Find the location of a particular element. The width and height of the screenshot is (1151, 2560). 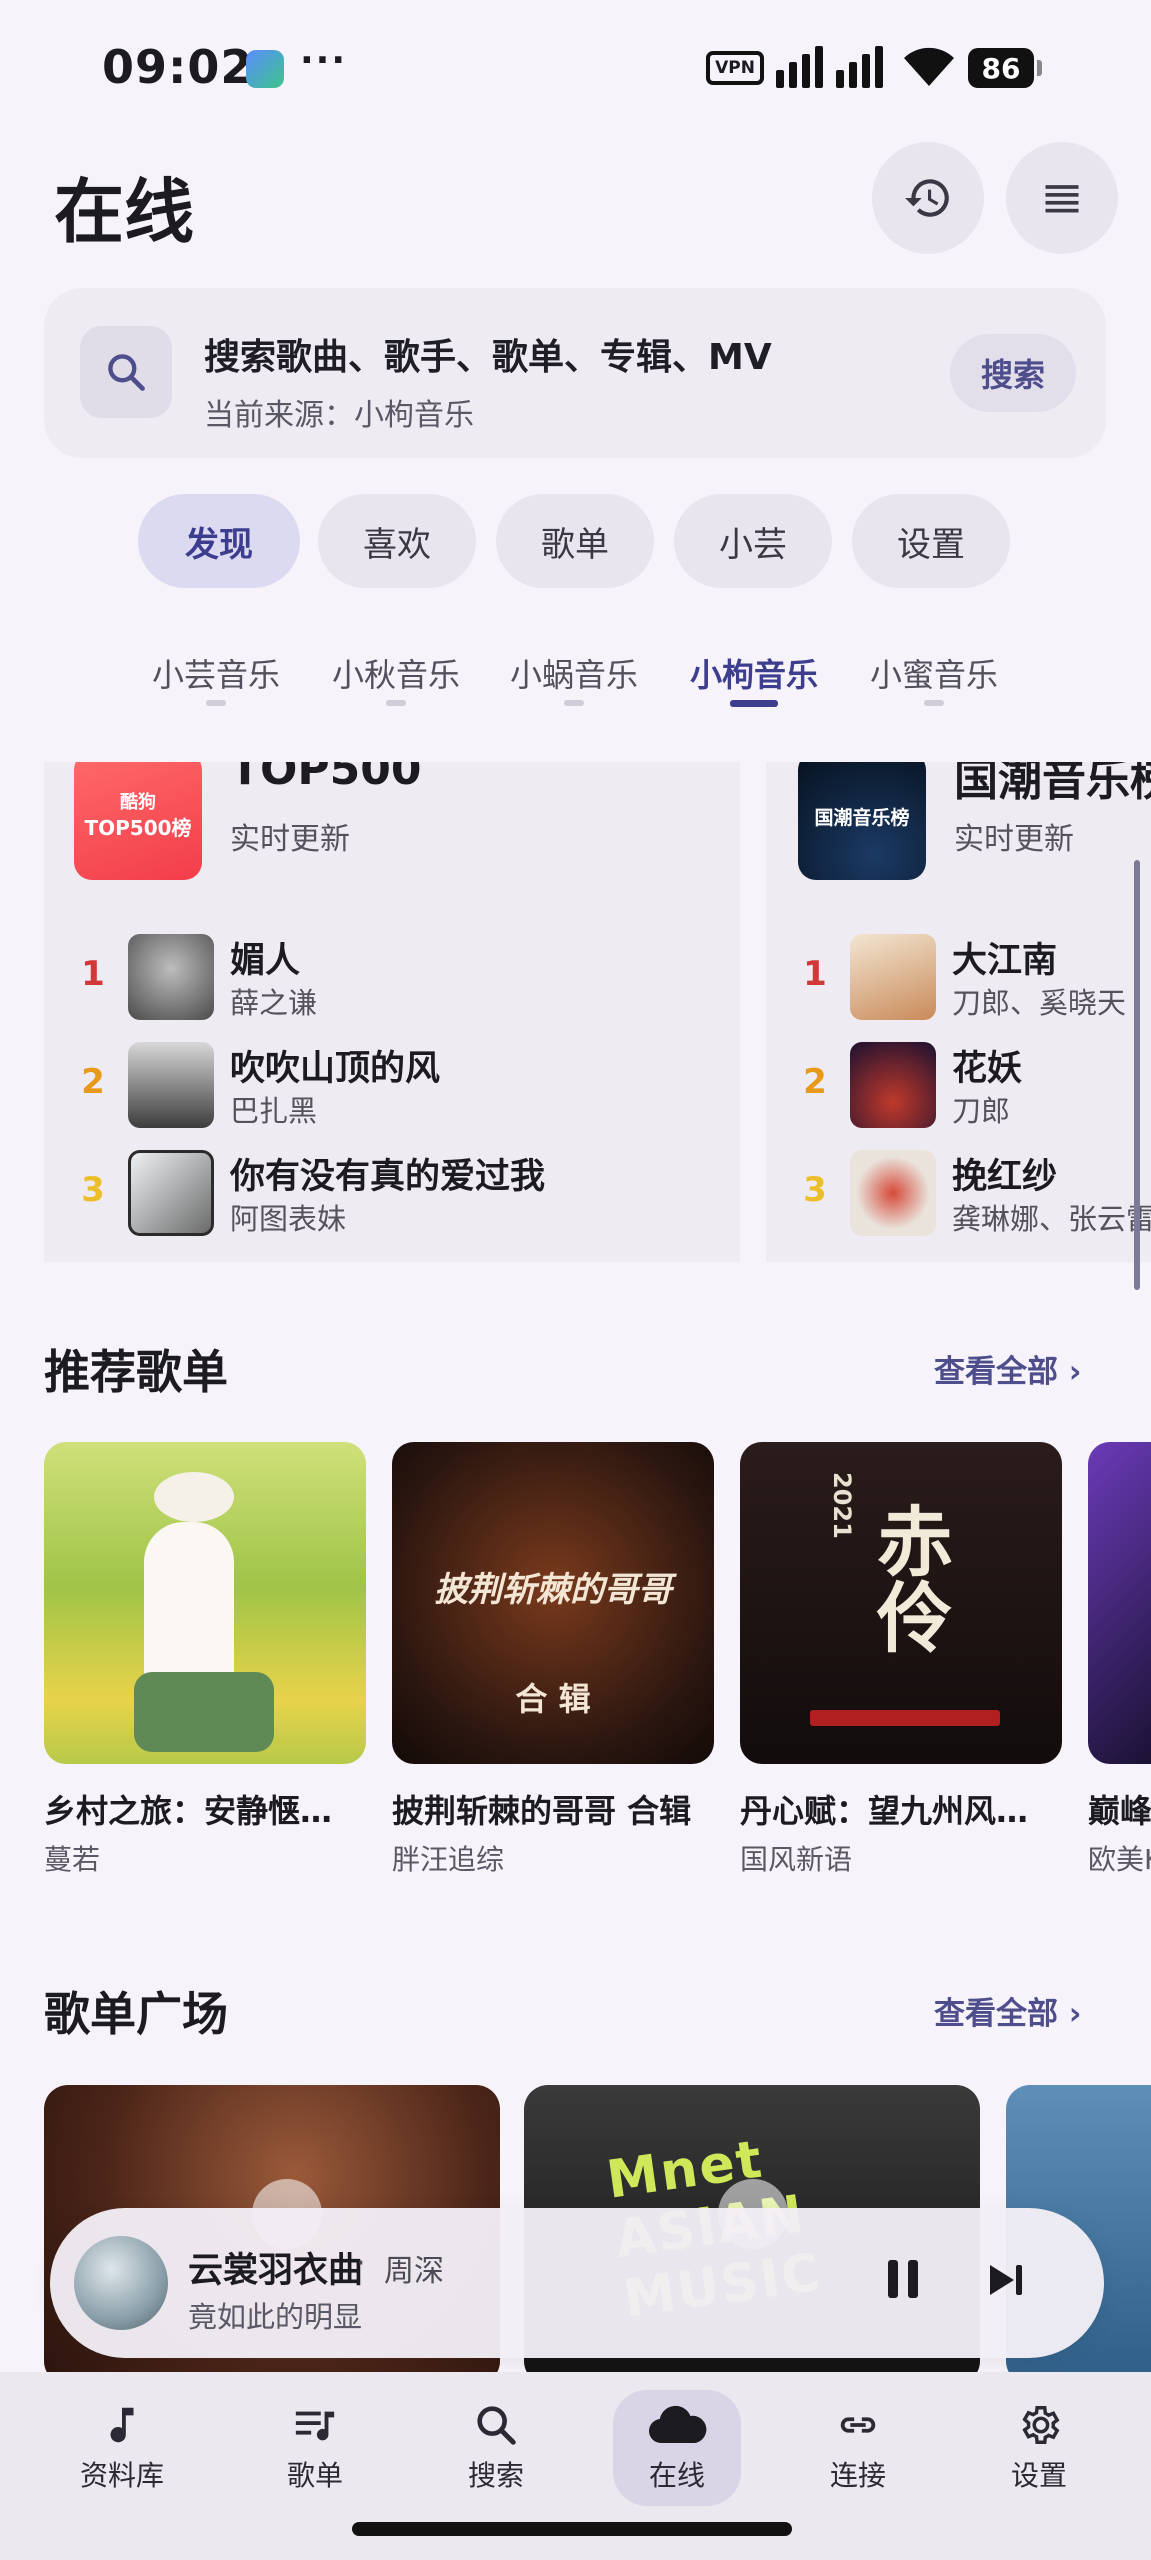

chart-song-row: 1 媚人 薛之谦 is located at coordinates (392, 974).